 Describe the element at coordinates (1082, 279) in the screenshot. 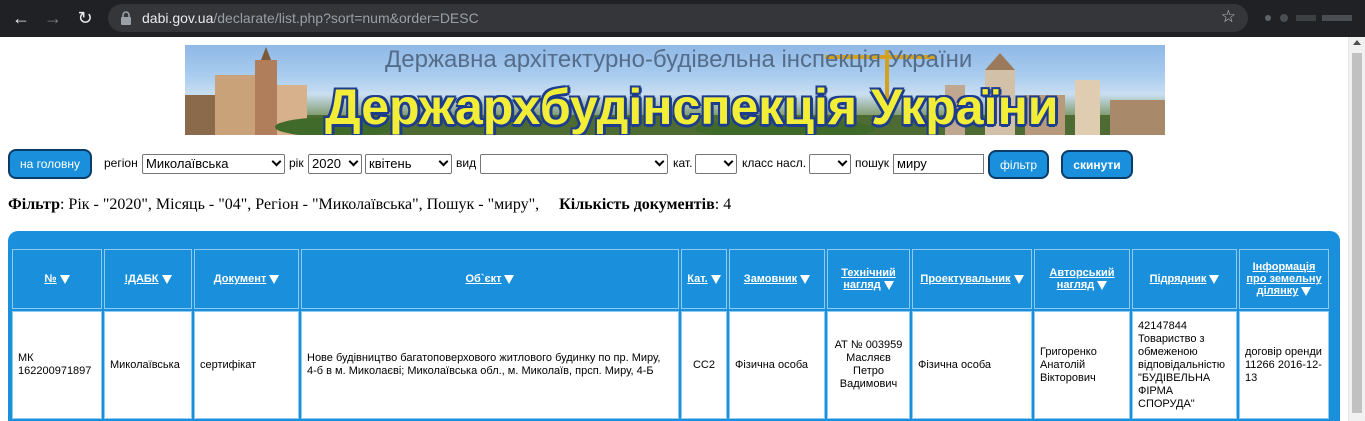

I see `column-header-author-supervision: Авторський нагляд` at that location.